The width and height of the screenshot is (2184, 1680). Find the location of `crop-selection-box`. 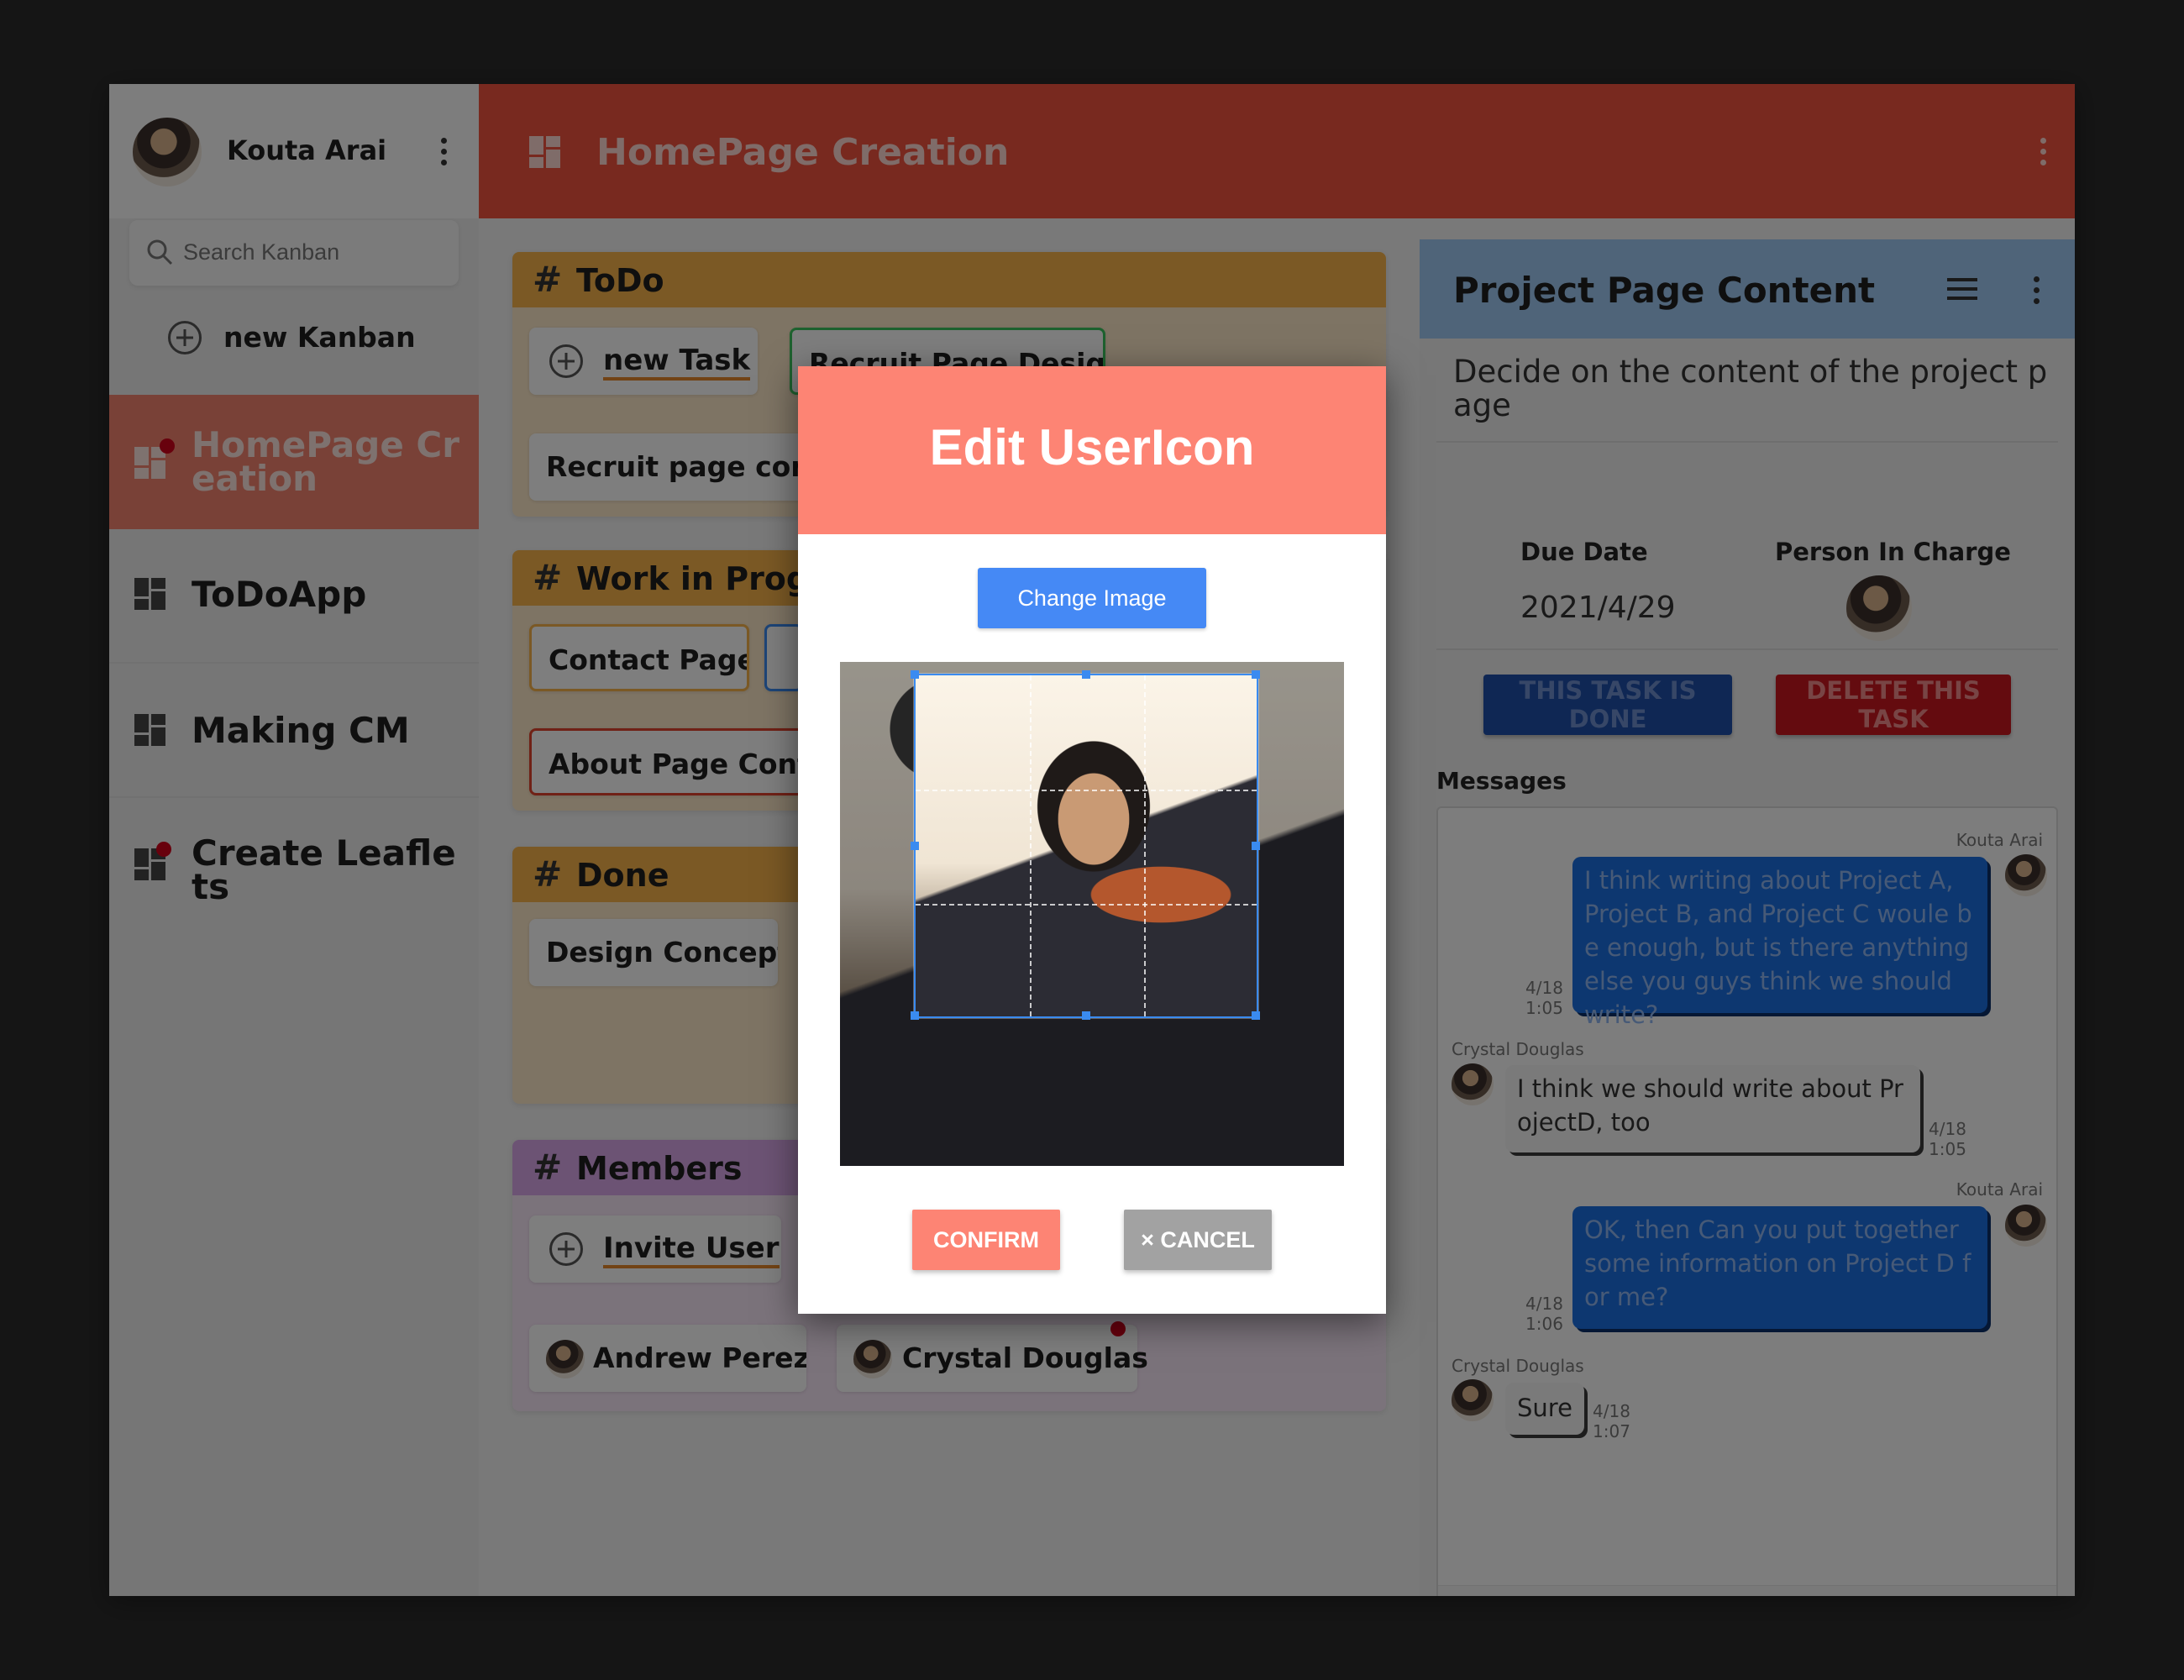

crop-selection-box is located at coordinates (1085, 845).